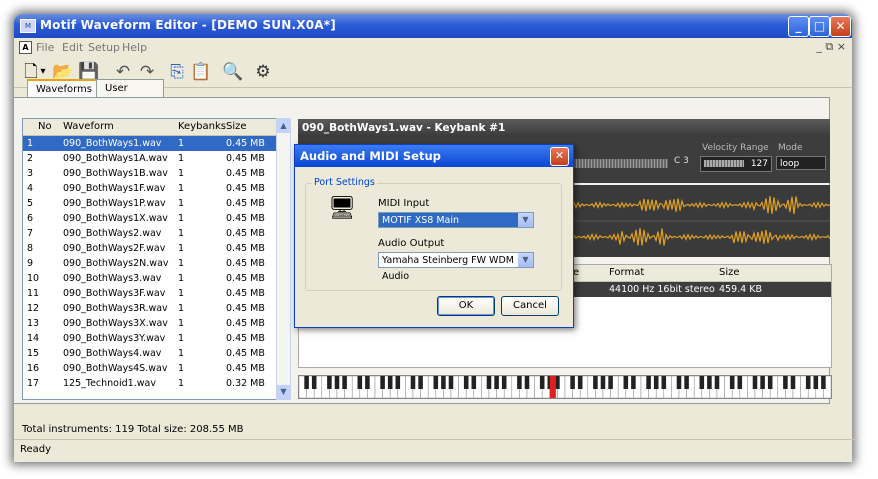  What do you see at coordinates (236, 126) in the screenshot?
I see `col-size: Size` at bounding box center [236, 126].